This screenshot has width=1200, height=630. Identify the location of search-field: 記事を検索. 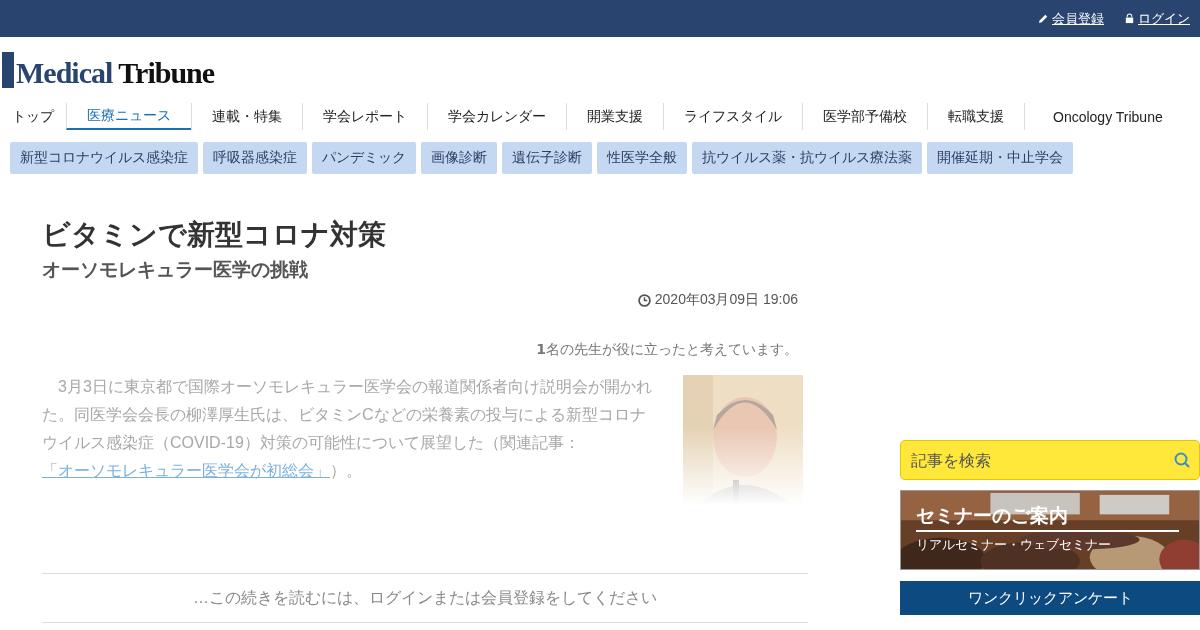
(1050, 460).